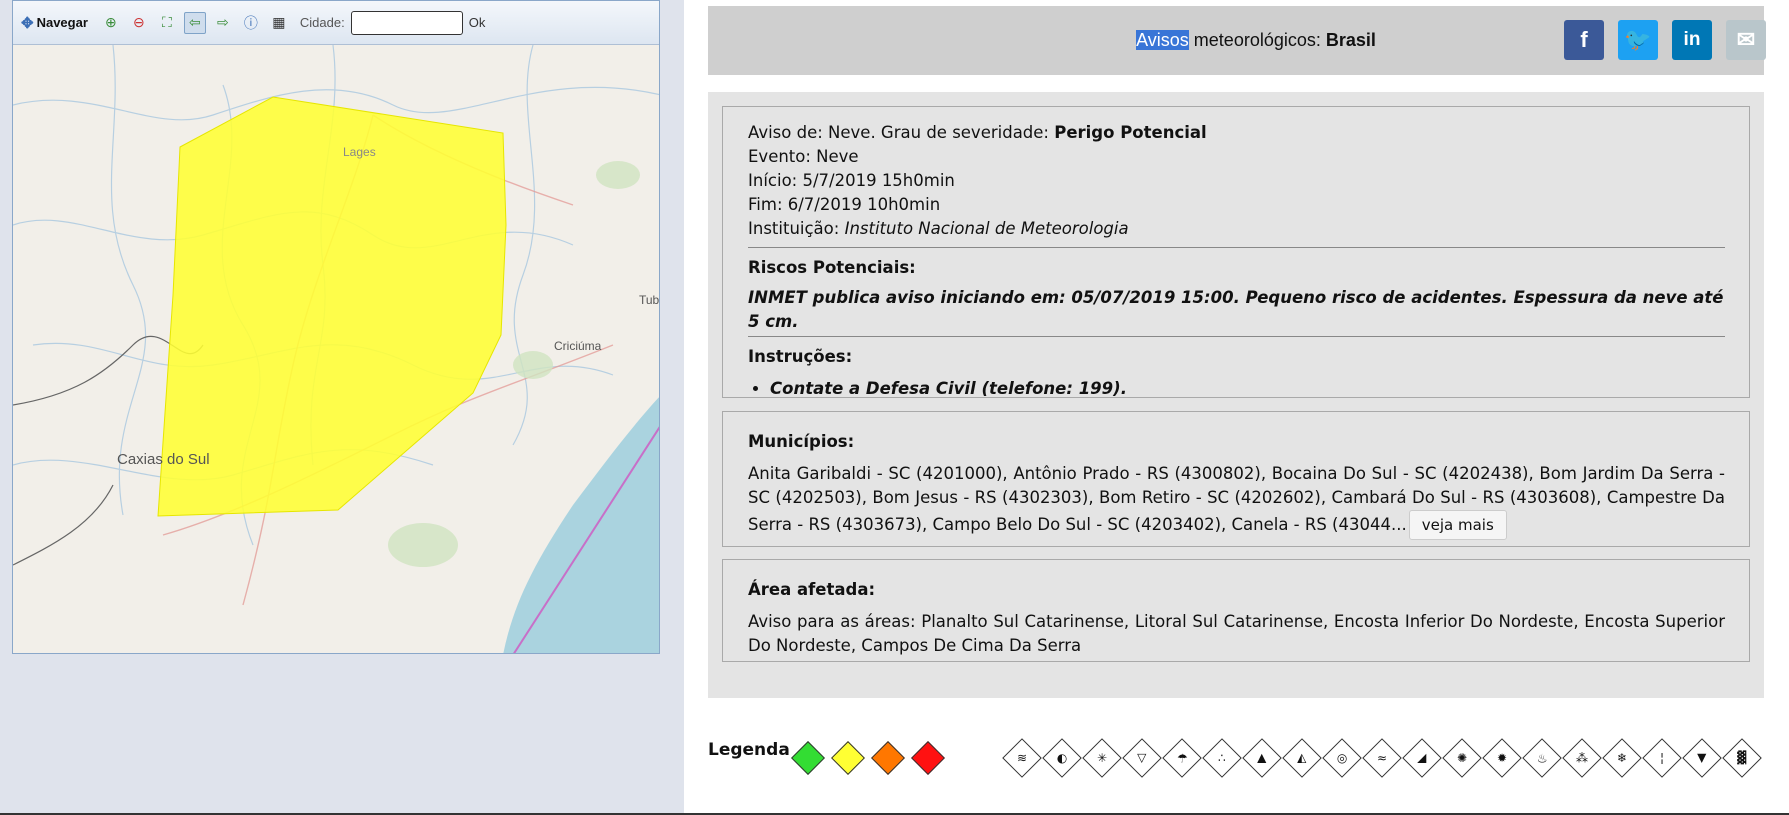  Describe the element at coordinates (928, 758) in the screenshot. I see `severity-red-icon` at that location.